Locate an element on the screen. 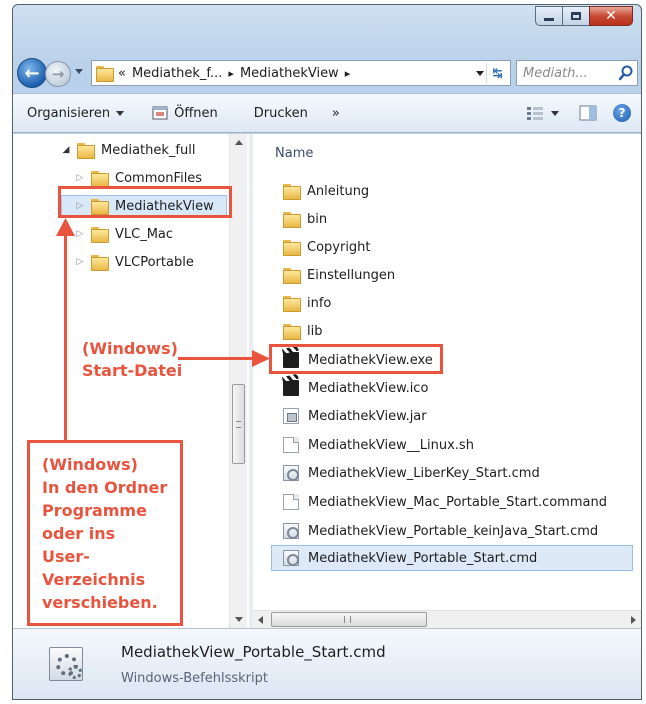 The width and height of the screenshot is (646, 704). file-name: bin is located at coordinates (317, 219).